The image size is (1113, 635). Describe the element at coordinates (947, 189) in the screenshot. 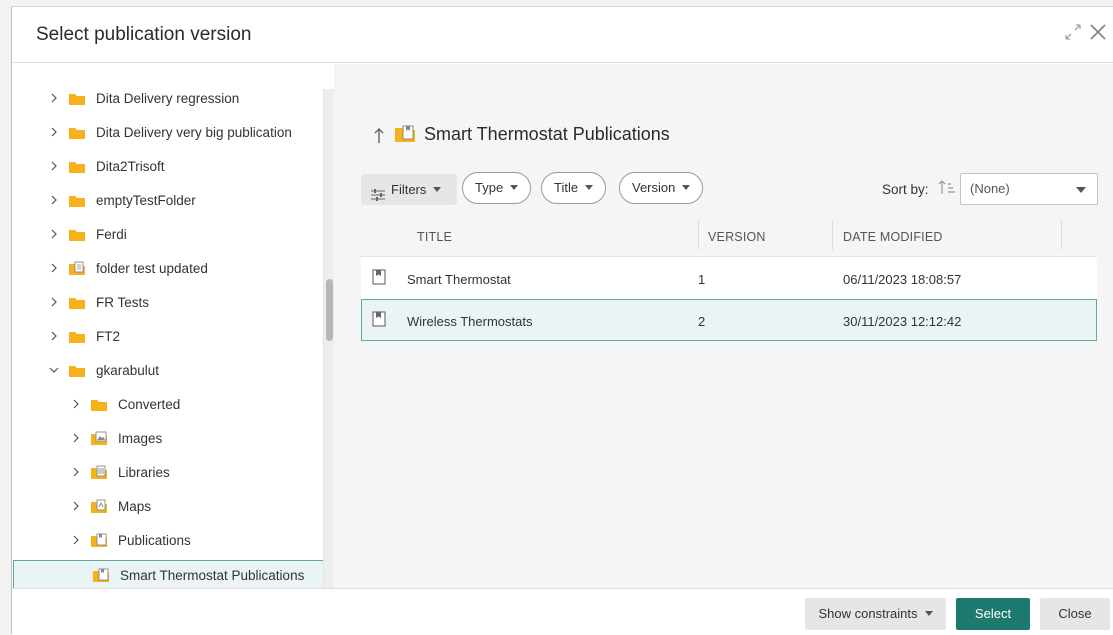

I see `sort-ascending-icon` at that location.